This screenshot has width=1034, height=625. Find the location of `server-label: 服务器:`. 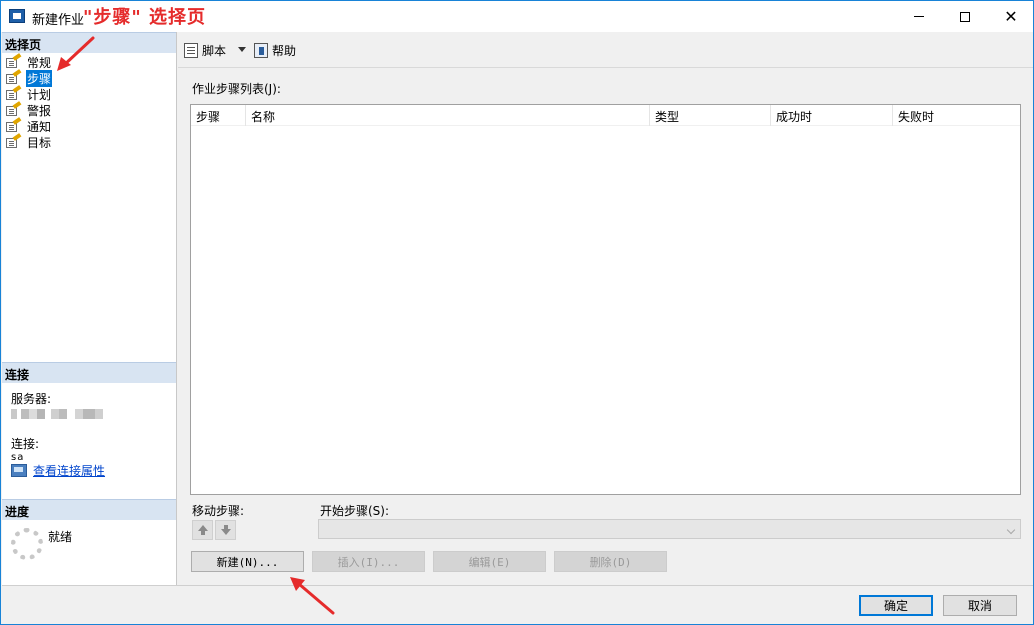

server-label: 服务器: is located at coordinates (31, 399).